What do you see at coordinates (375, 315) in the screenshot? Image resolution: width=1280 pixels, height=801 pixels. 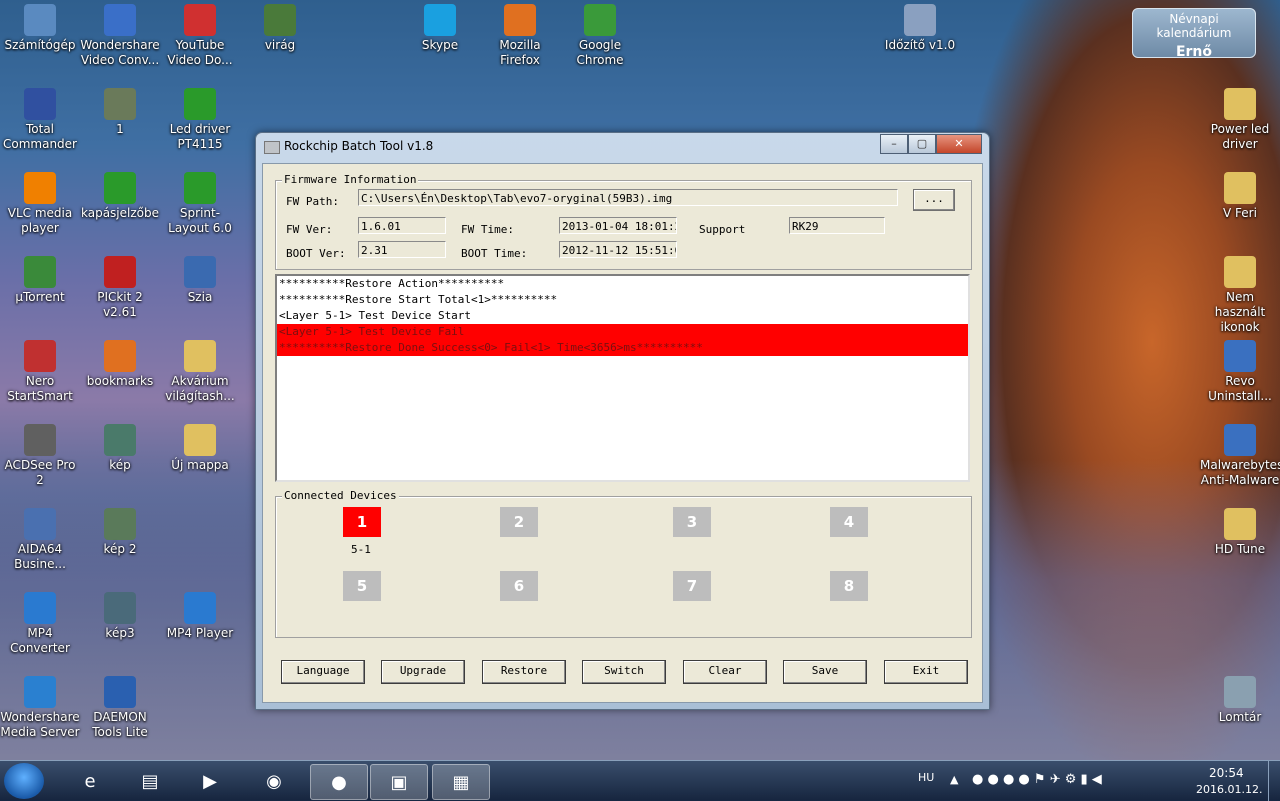 I see `log-line: <Layer 5-1> Test Device Start` at bounding box center [375, 315].